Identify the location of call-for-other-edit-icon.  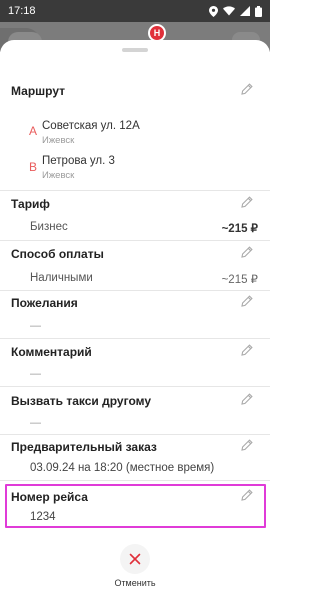
(247, 399).